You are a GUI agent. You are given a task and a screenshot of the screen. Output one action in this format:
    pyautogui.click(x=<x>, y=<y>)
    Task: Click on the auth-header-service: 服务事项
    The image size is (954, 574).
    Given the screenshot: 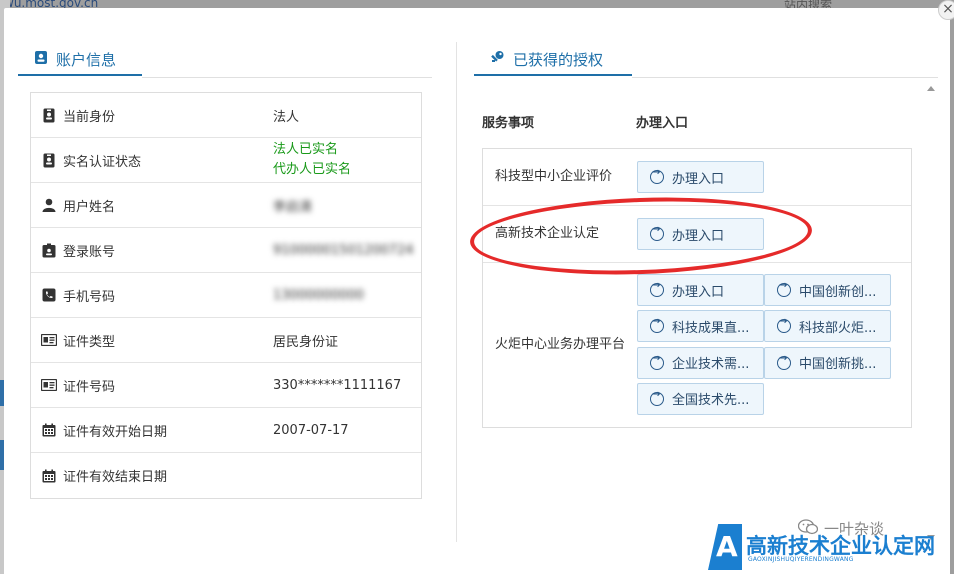 What is the action you would take?
    pyautogui.click(x=508, y=123)
    